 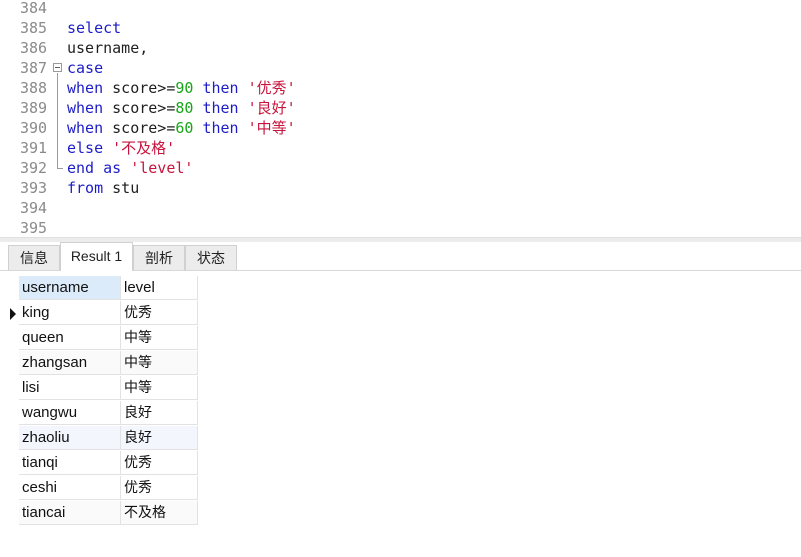 I want to click on code-token-str: '不及格', so click(x=144, y=148).